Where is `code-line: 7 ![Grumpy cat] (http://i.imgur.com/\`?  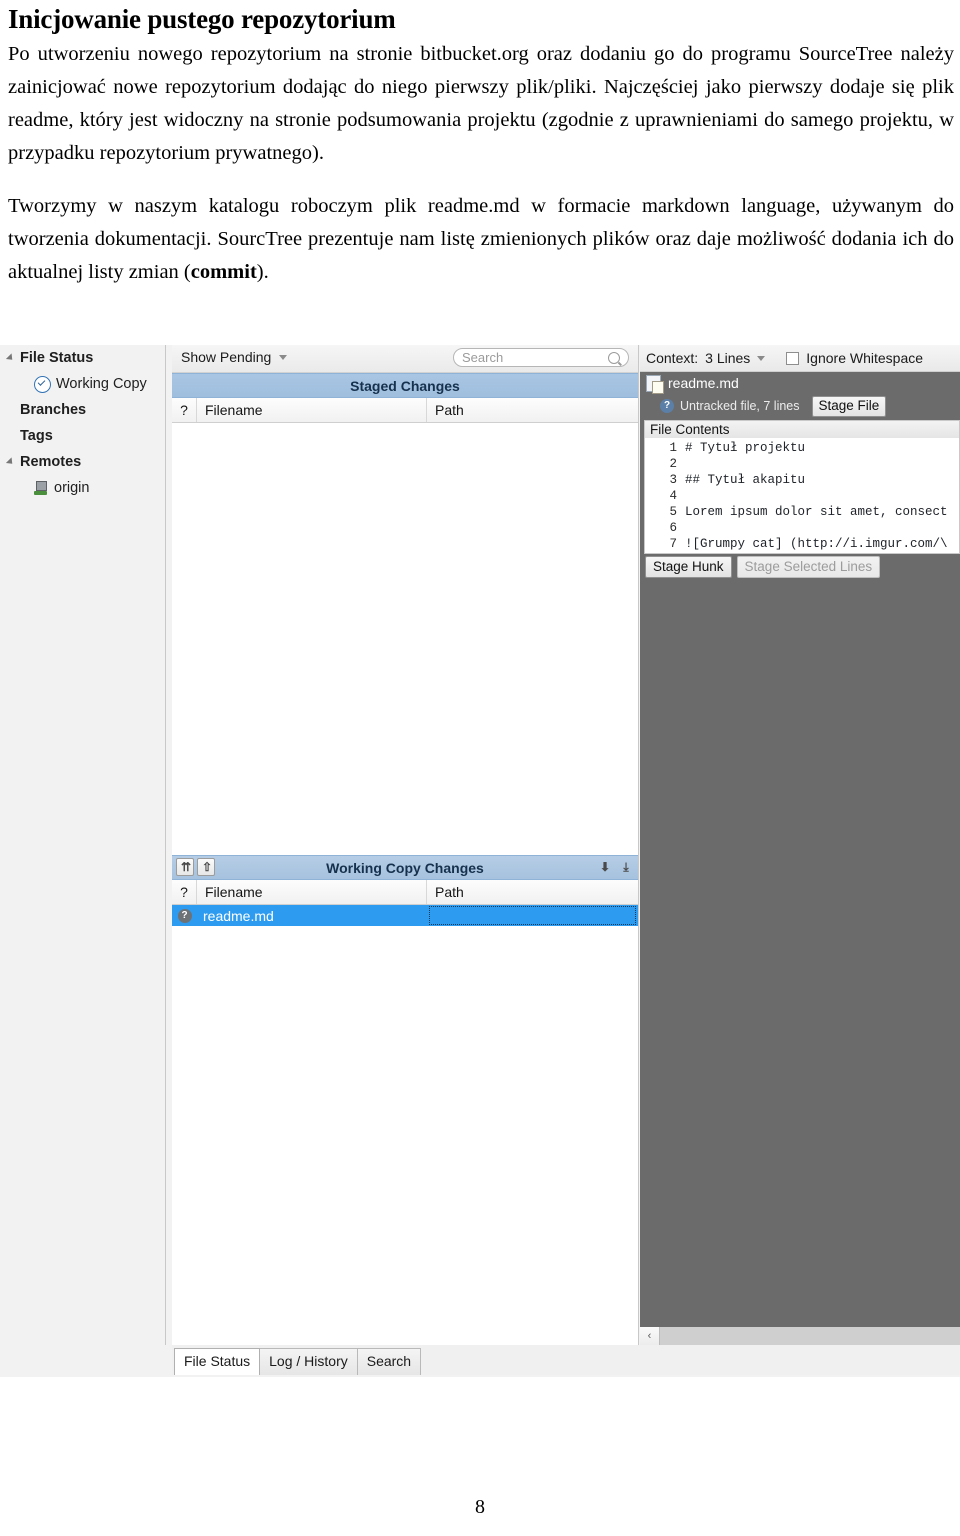 code-line: 7 ![Grumpy cat] (http://i.imgur.com/\ is located at coordinates (802, 544).